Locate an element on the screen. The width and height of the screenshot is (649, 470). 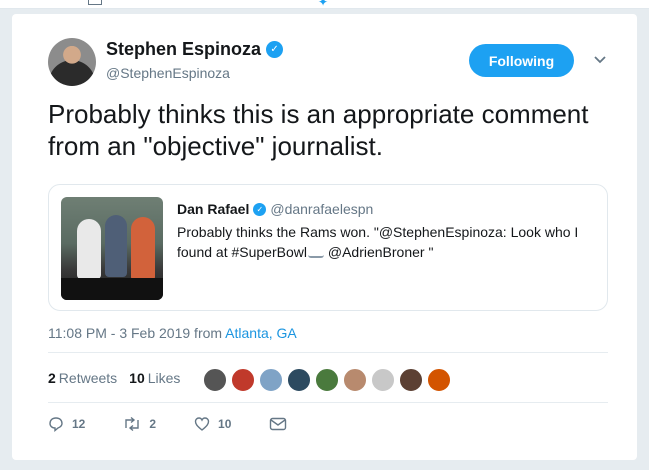
quoted-tweet-header: Dan Rafael ✓ @danrafaelespn is located at coordinates (275, 209).